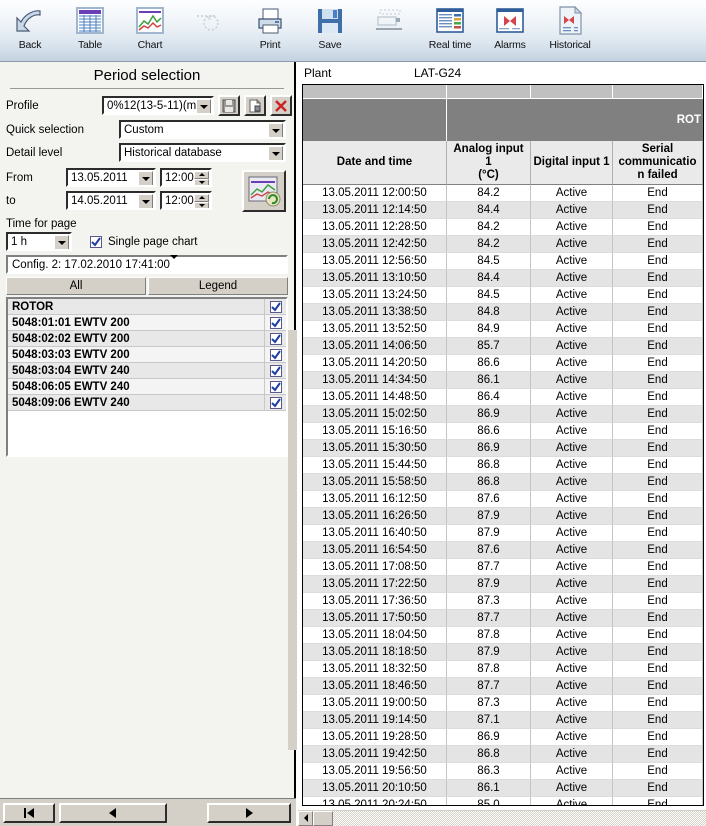  I want to click on table-row: 13.05.2011 19:28:50 86.9 Active End, so click(503, 737).